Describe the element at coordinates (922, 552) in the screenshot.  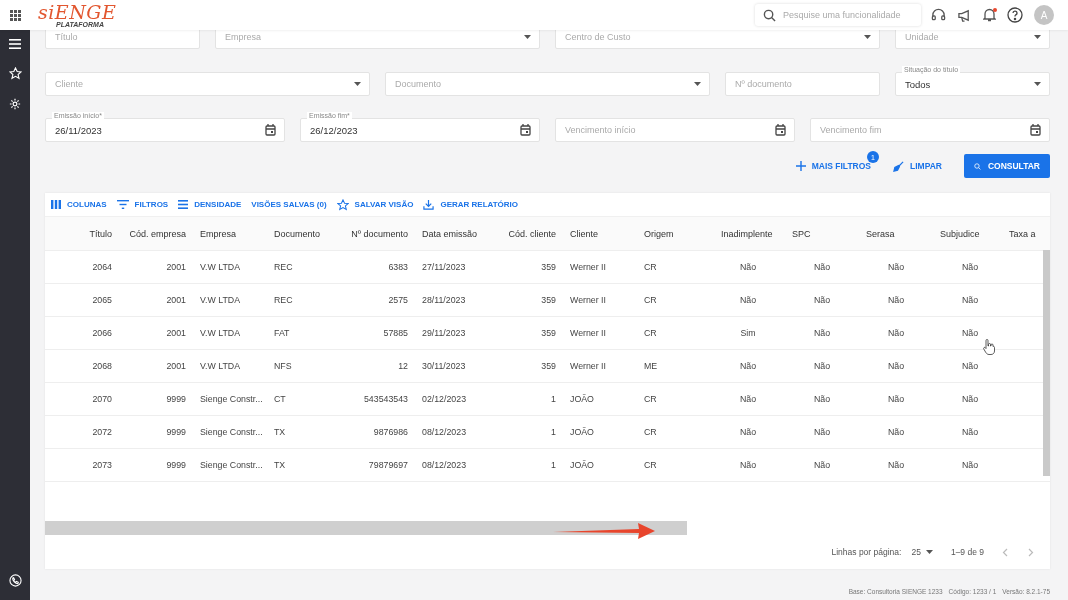
I see `rows-per-page-select: 25` at that location.